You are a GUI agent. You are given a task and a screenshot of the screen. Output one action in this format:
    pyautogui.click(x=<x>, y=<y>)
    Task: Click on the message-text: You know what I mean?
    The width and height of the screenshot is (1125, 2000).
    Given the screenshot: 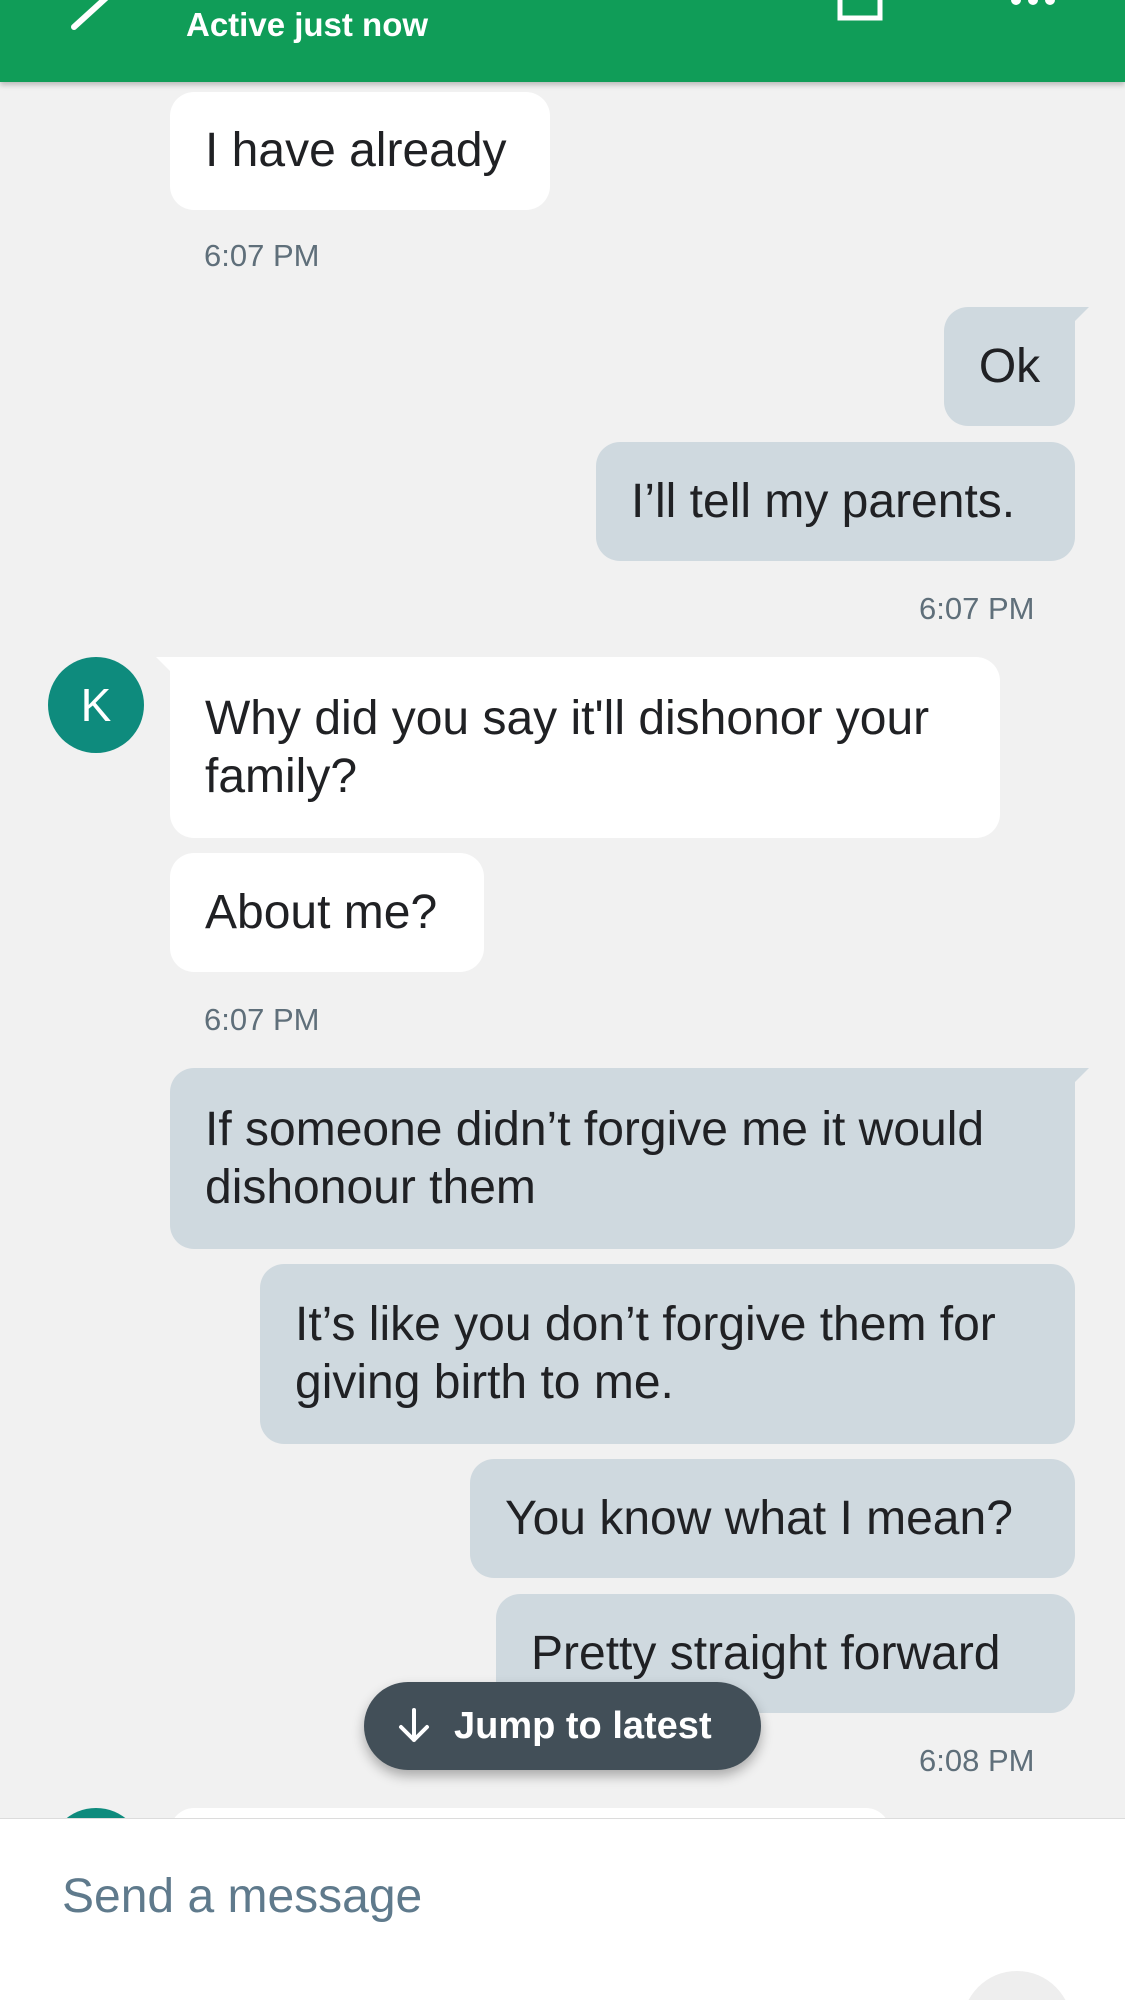 What is the action you would take?
    pyautogui.click(x=759, y=1518)
    